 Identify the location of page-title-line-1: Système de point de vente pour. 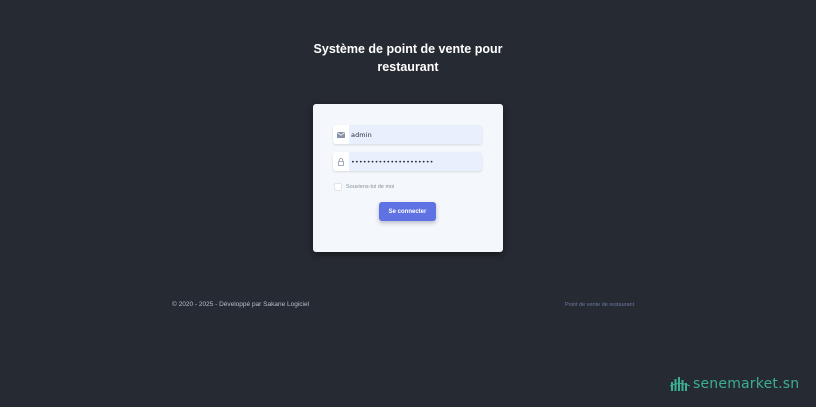
(408, 49).